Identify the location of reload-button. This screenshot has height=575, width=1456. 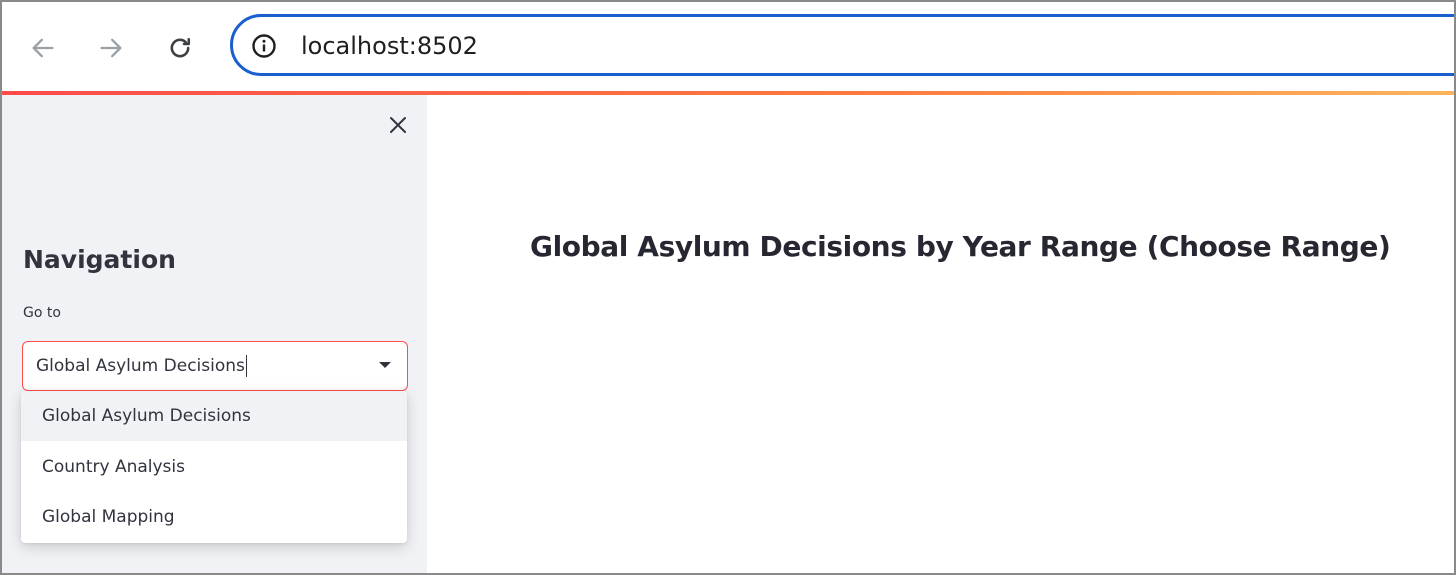
(180, 48).